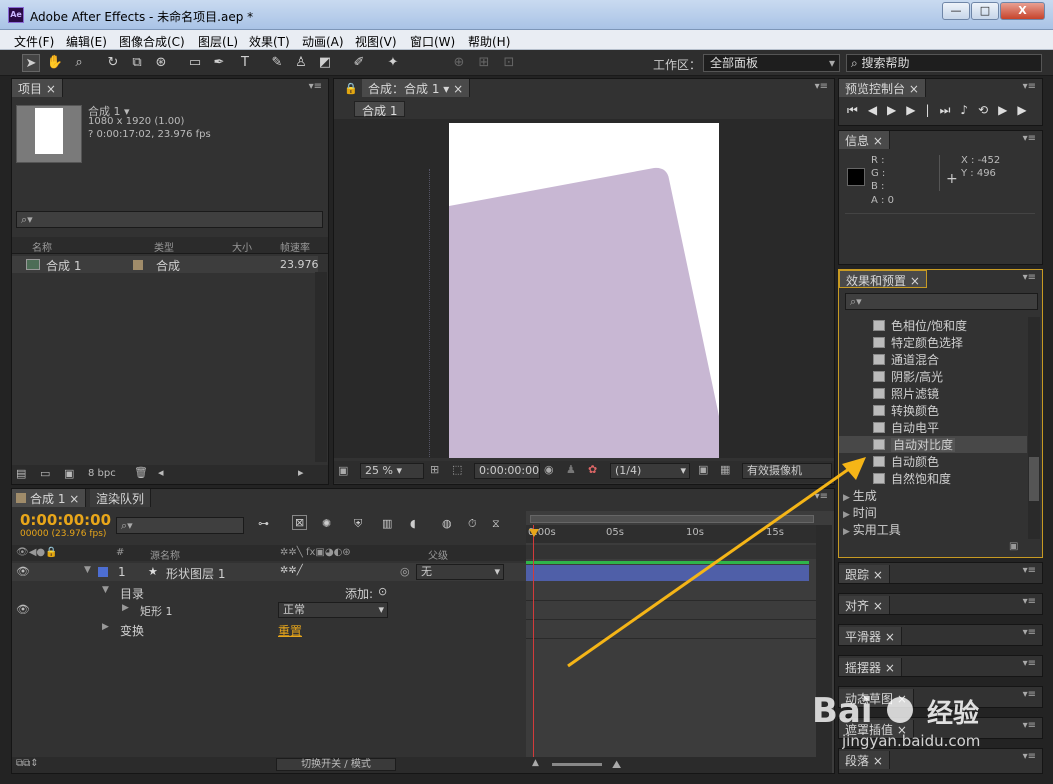 This screenshot has height=784, width=1053. I want to click on menu-layer: 图层(L), so click(218, 41).